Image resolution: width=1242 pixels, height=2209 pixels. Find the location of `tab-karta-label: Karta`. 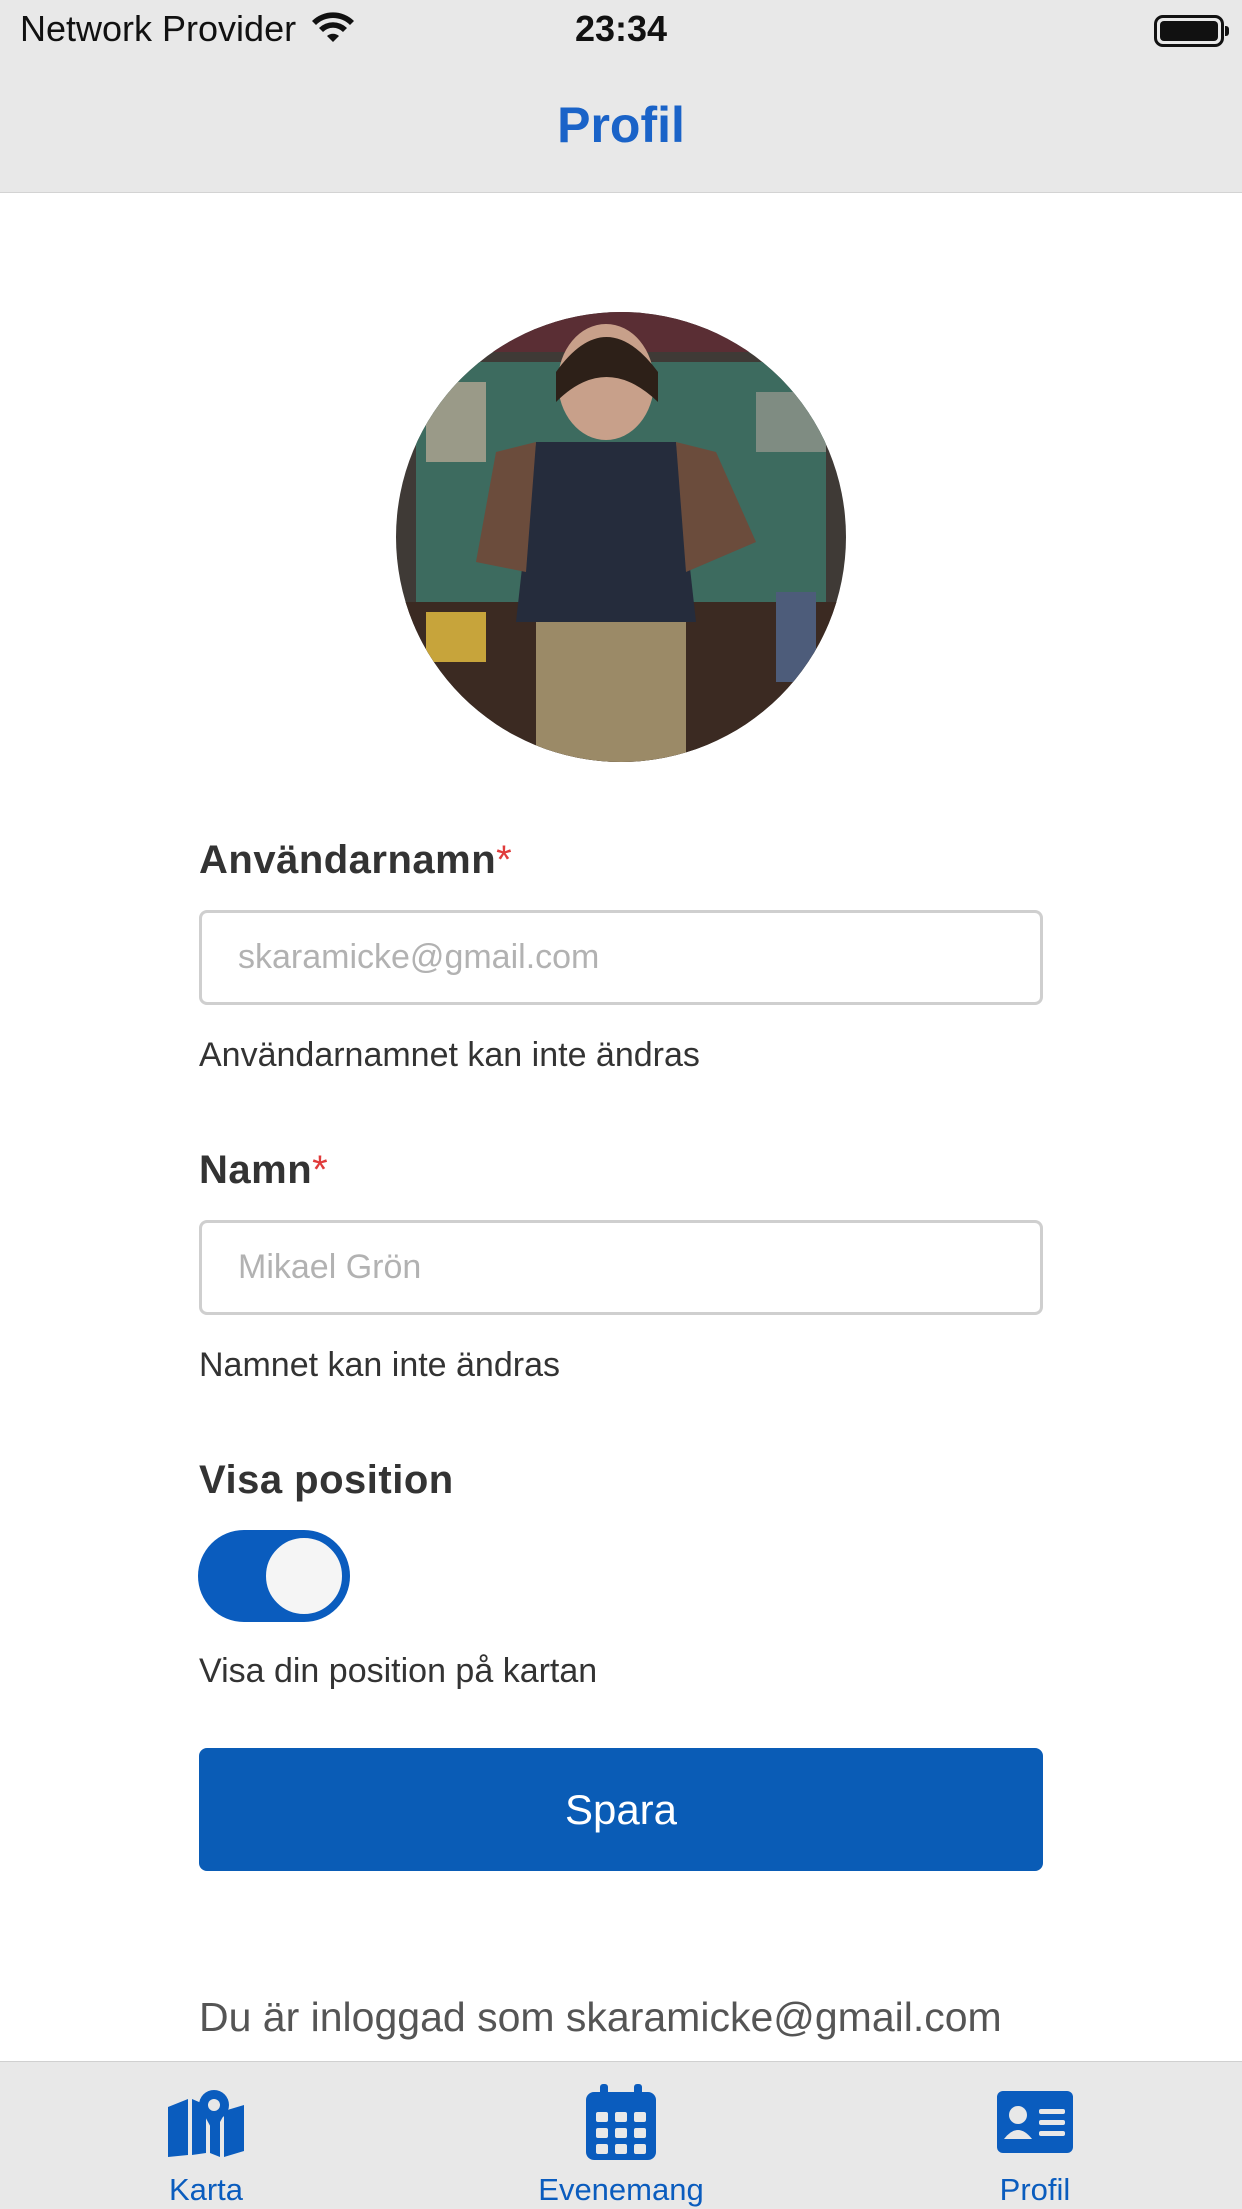

tab-karta-label: Karta is located at coordinates (206, 2189).